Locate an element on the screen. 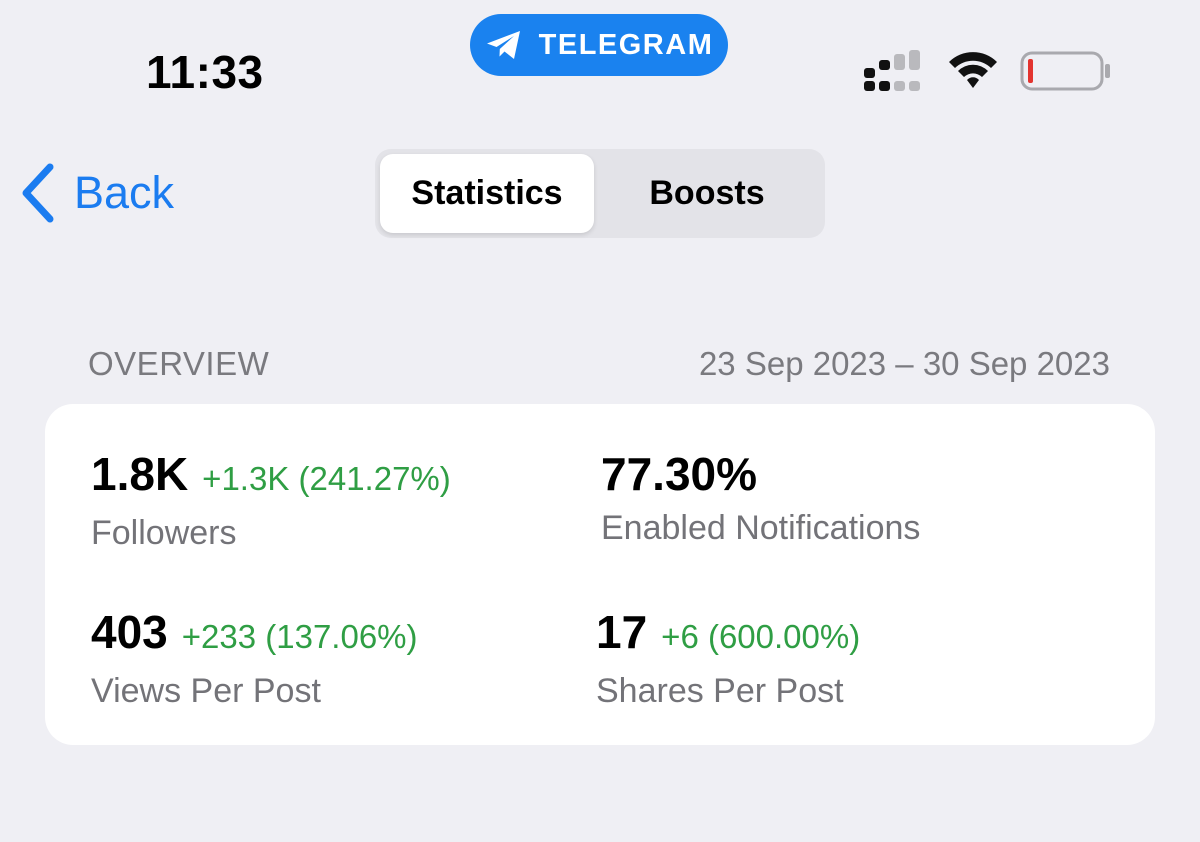 The height and width of the screenshot is (842, 1200). stat-delta: +233 (137.06%) is located at coordinates (299, 636).